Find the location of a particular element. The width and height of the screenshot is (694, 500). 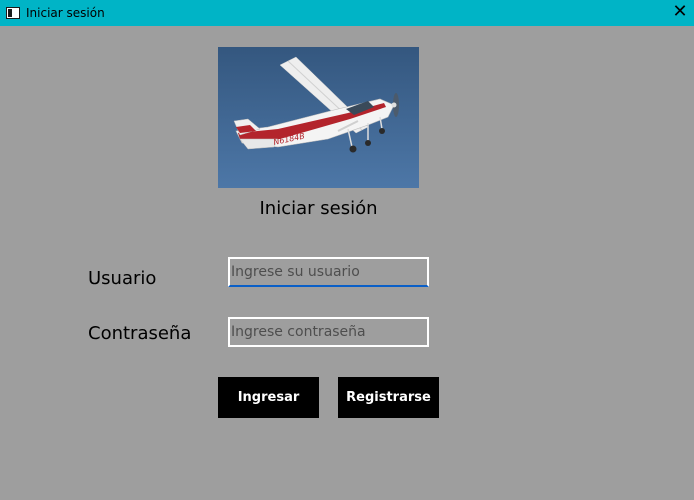

password-input is located at coordinates (328, 332).